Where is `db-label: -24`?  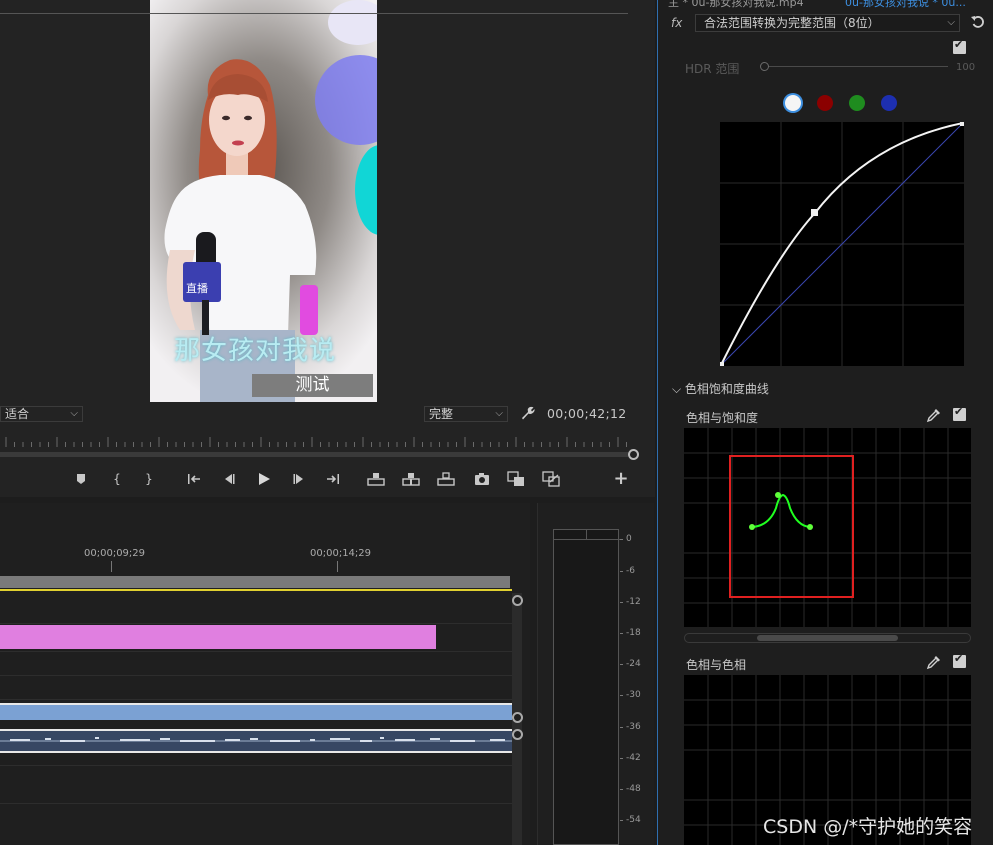 db-label: -24 is located at coordinates (630, 664).